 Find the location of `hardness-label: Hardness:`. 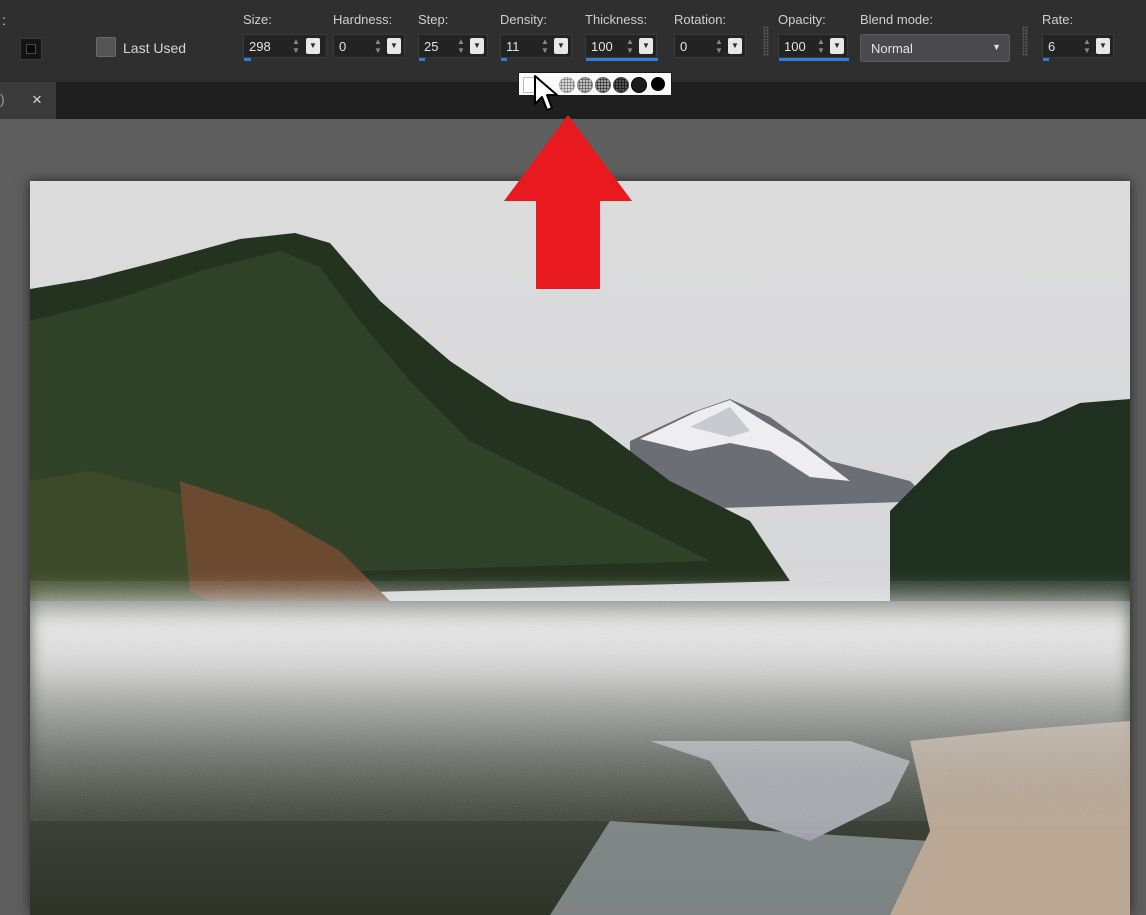

hardness-label: Hardness: is located at coordinates (363, 19).